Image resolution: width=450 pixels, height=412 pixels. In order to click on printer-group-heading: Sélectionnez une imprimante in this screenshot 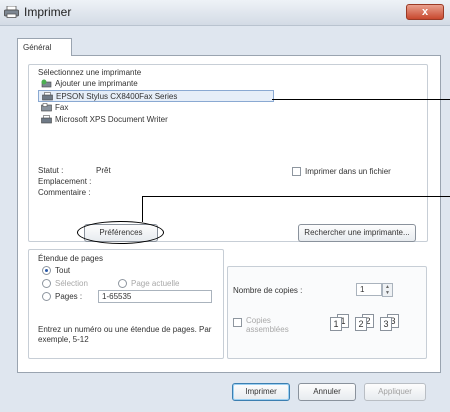, I will do `click(90, 72)`.